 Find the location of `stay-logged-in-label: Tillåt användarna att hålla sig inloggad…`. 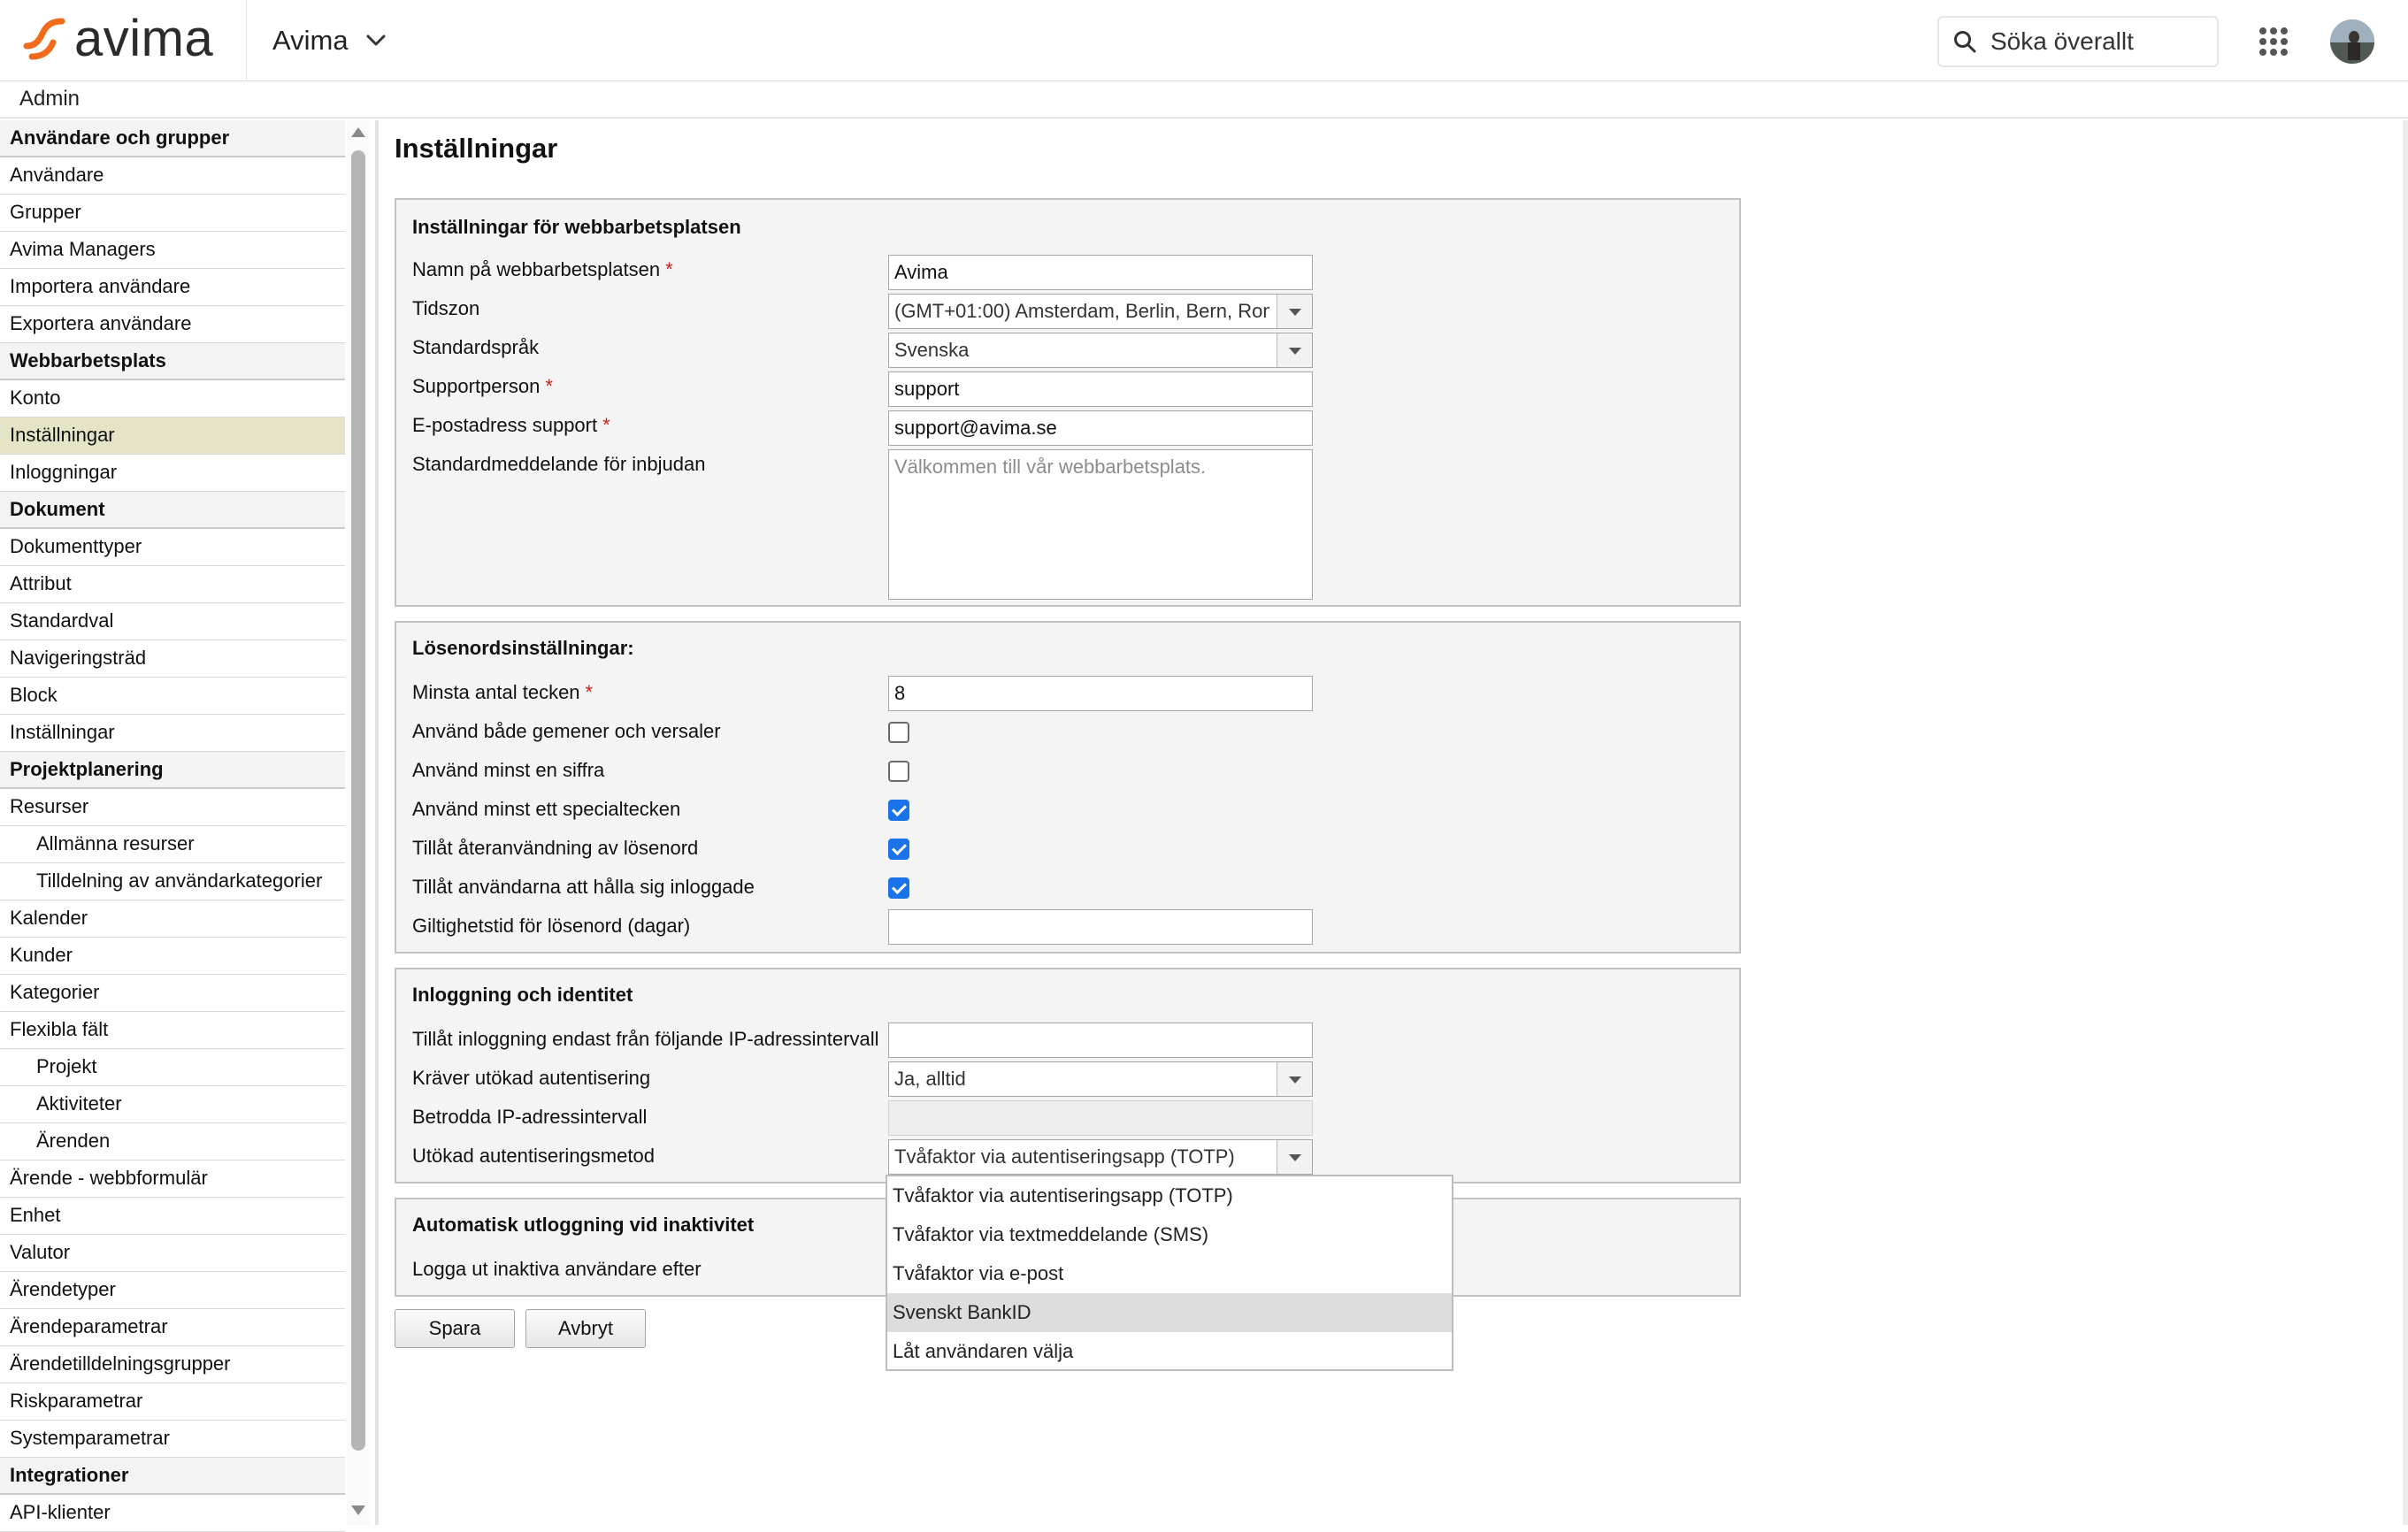

stay-logged-in-label: Tillåt användarna att hålla sig inloggad… is located at coordinates (584, 887).